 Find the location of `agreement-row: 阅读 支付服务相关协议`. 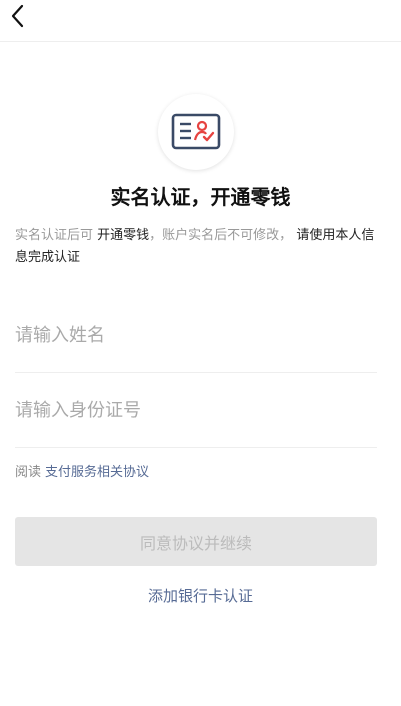

agreement-row: 阅读 支付服务相关协议 is located at coordinates (82, 473).